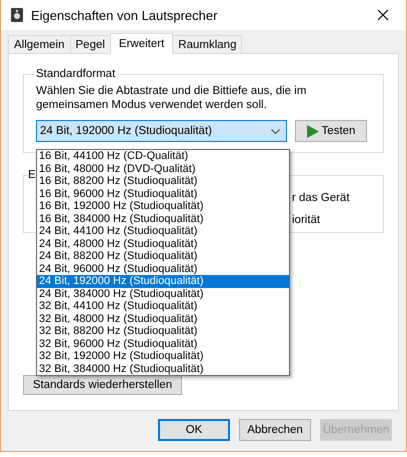  Describe the element at coordinates (383, 15) in the screenshot. I see `close-icon` at that location.